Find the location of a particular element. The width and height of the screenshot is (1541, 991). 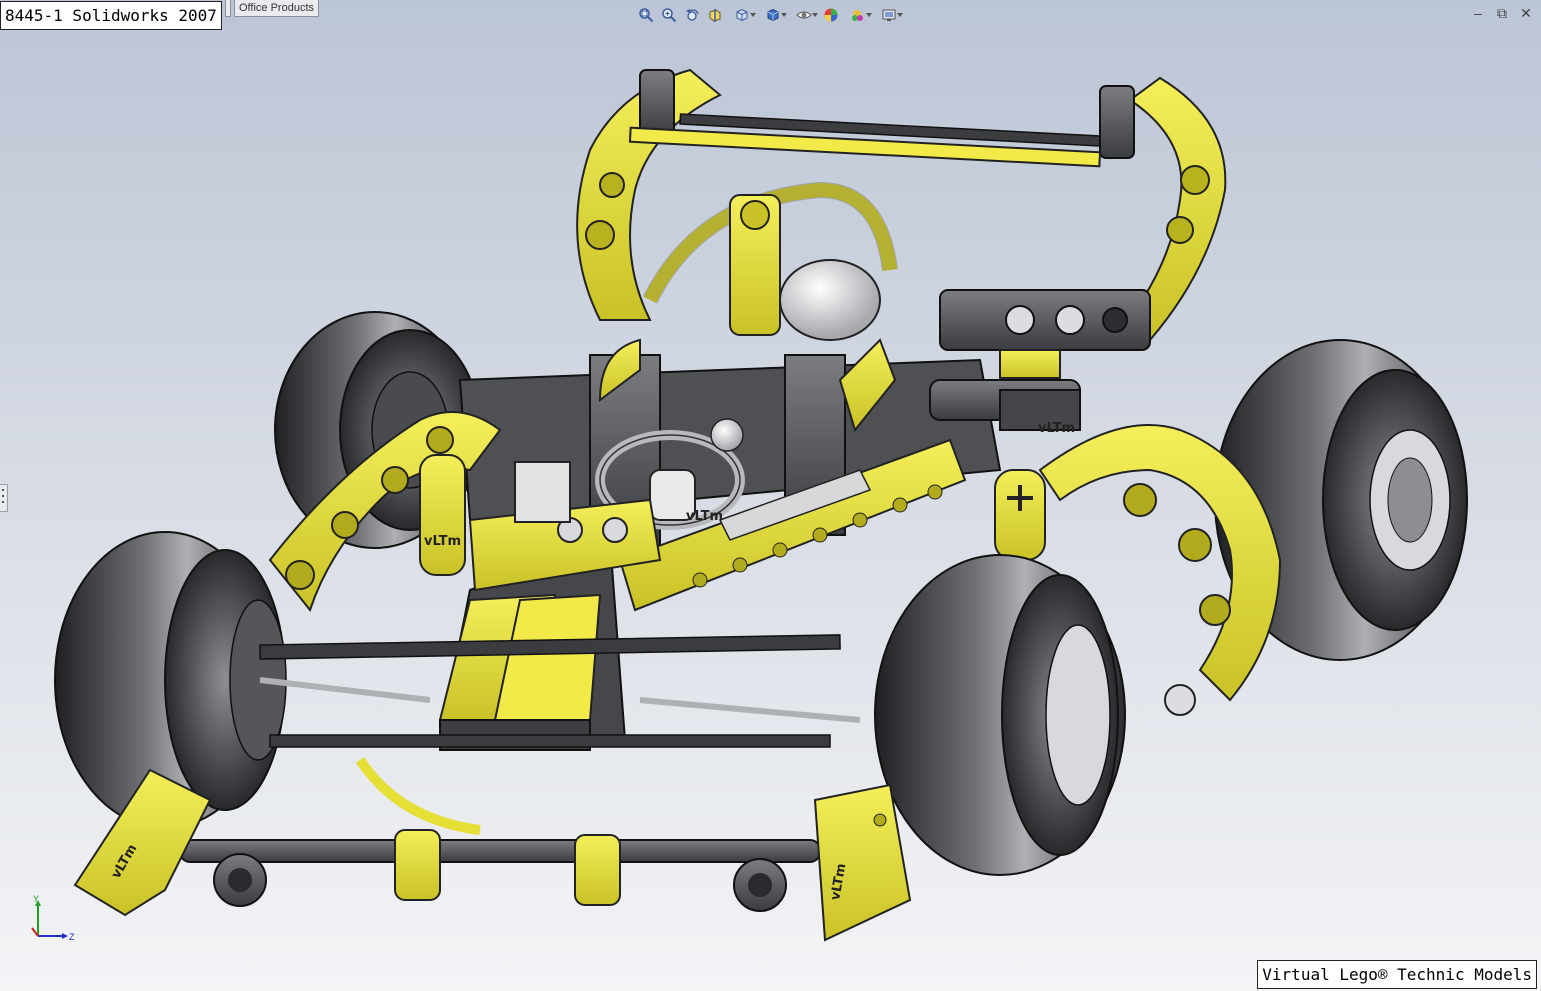

view-settings-button is located at coordinates (889, 15).